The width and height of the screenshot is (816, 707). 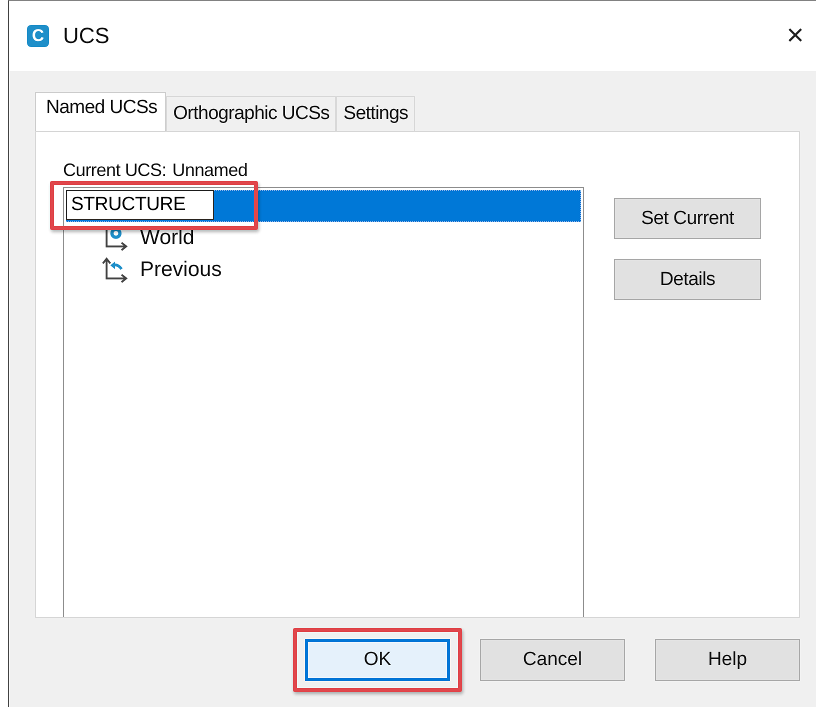 What do you see at coordinates (552, 660) in the screenshot?
I see `dialog-button: Cancel` at bounding box center [552, 660].